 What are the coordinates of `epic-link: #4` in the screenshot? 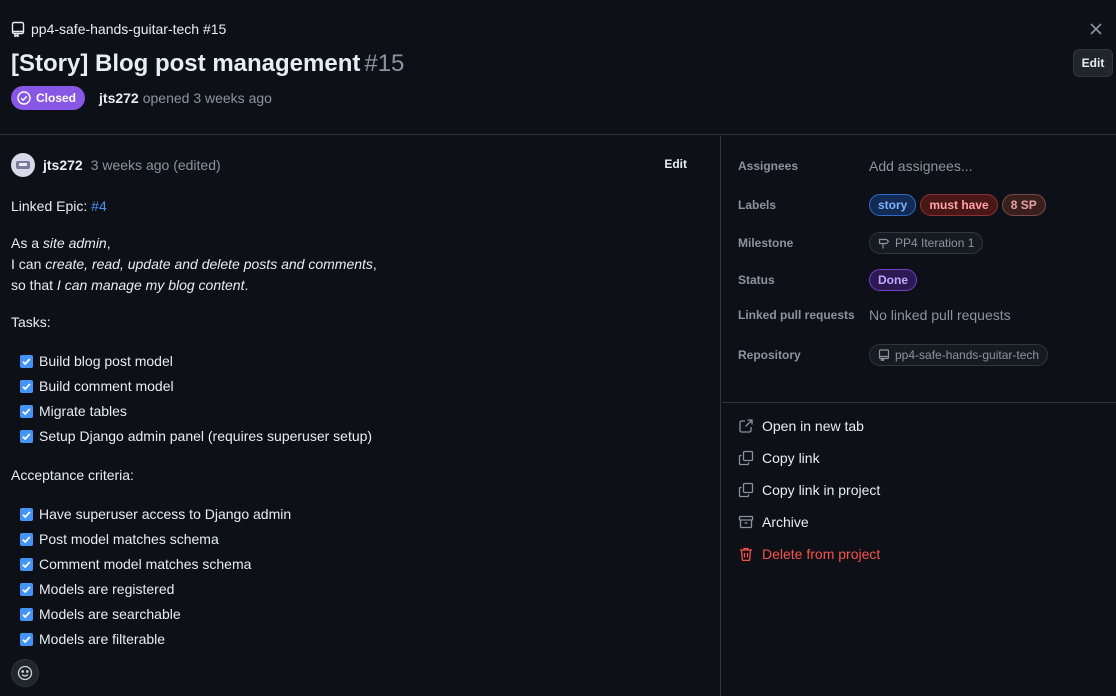 It's located at (99, 206).